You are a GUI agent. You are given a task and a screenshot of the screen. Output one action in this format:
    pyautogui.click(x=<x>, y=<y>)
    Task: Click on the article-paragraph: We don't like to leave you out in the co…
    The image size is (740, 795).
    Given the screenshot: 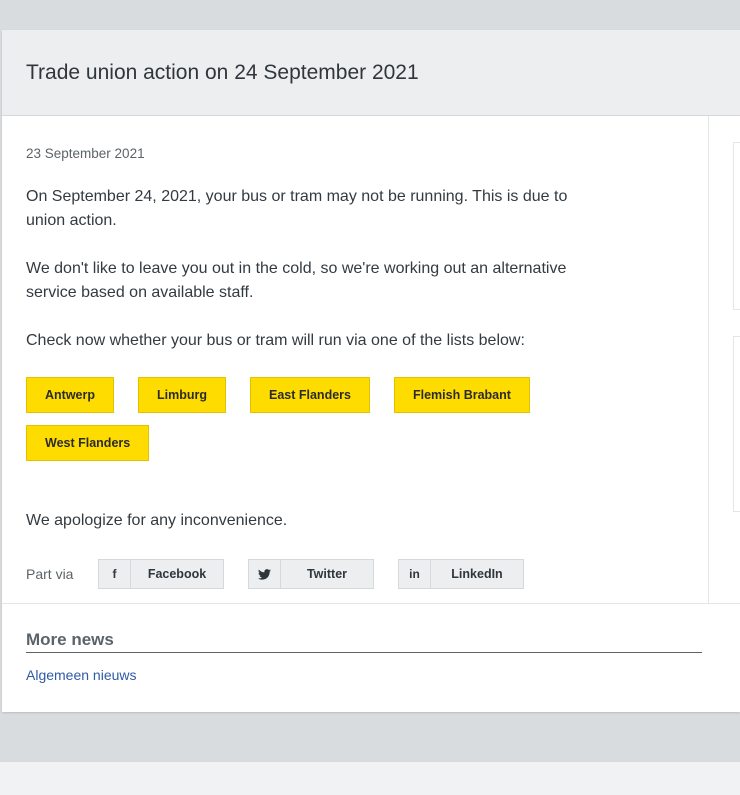 What is the action you would take?
    pyautogui.click(x=296, y=280)
    